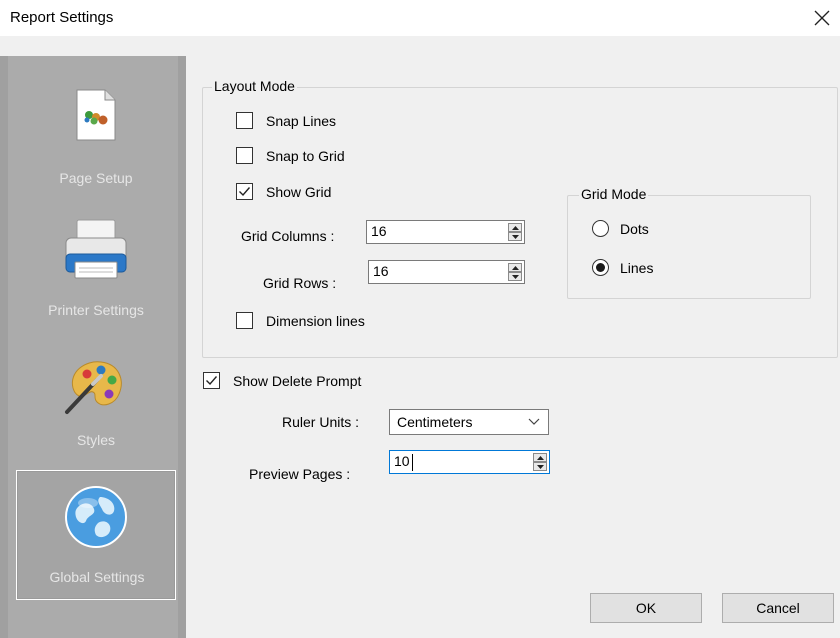 This screenshot has height=638, width=840. I want to click on grid-mode-title: Grid Mode, so click(614, 194).